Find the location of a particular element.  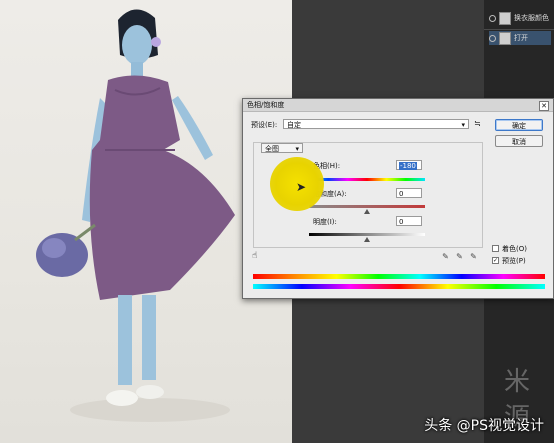

output-color-bar is located at coordinates (399, 286).